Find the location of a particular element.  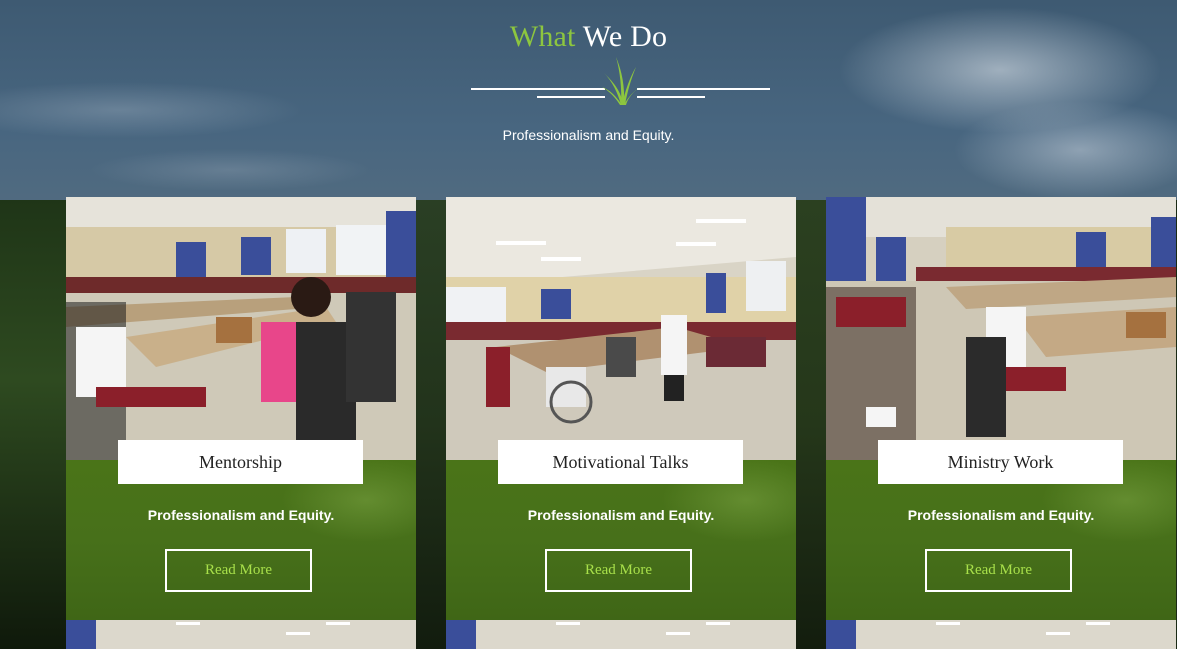

card-title: Ministry Work is located at coordinates (1000, 462).